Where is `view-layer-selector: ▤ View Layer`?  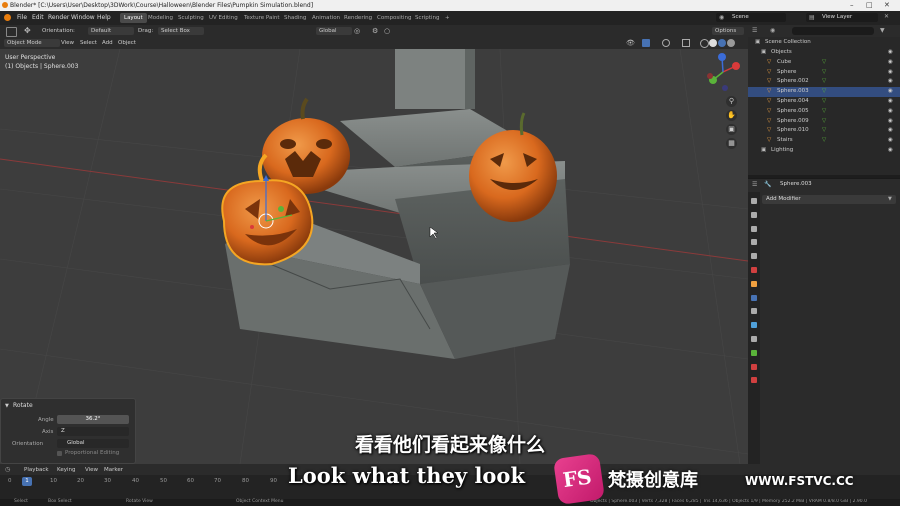 view-layer-selector: ▤ View Layer is located at coordinates (842, 17).